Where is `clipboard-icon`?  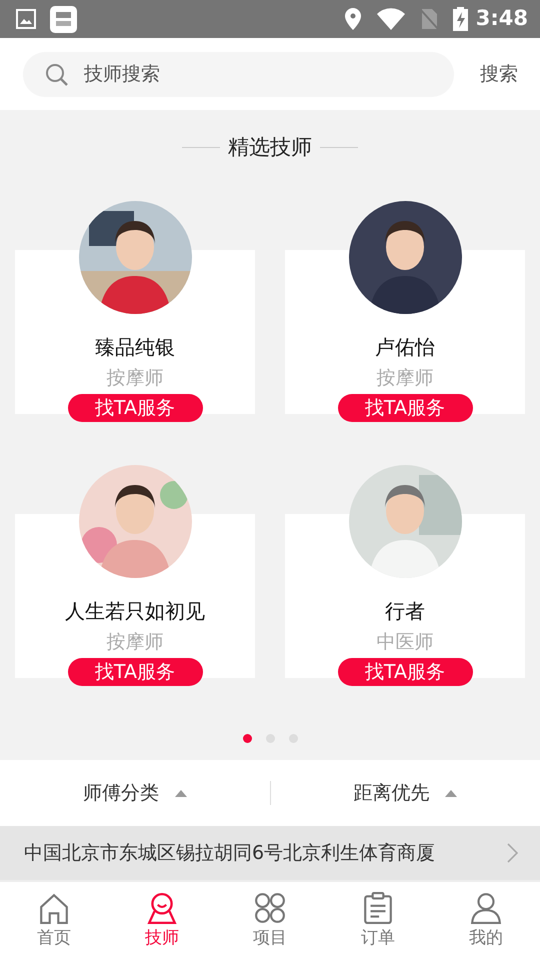 clipboard-icon is located at coordinates (378, 908).